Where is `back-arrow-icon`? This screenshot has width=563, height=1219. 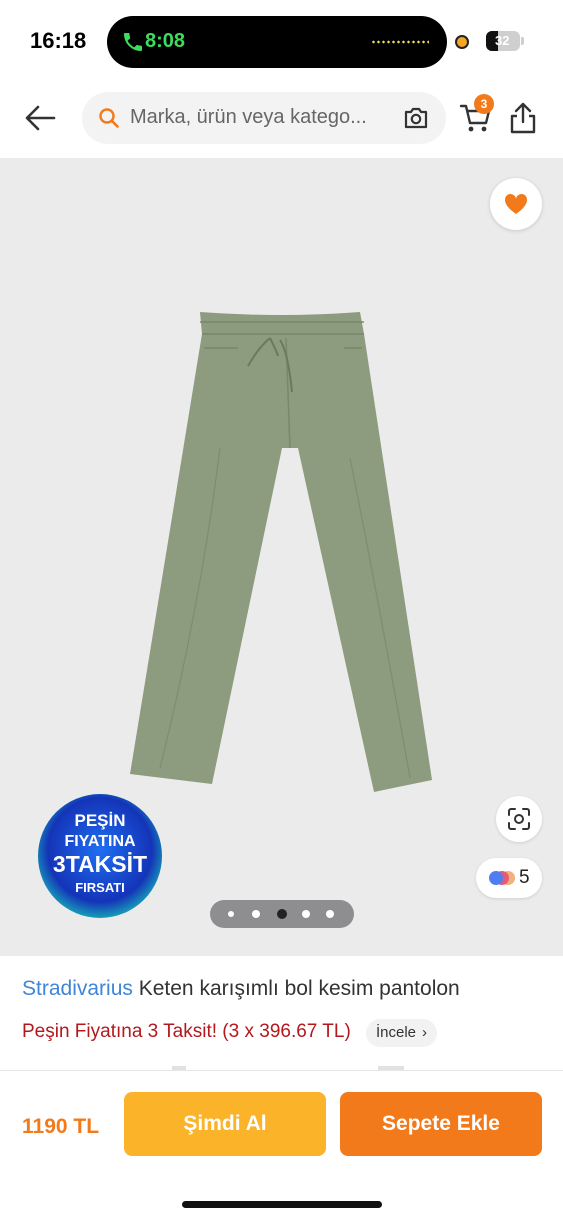 back-arrow-icon is located at coordinates (40, 118).